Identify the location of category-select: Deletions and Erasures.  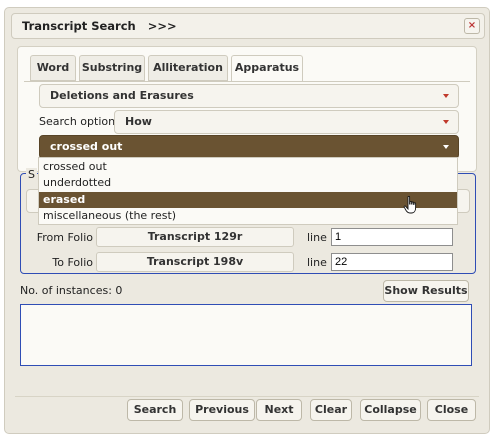
(249, 96).